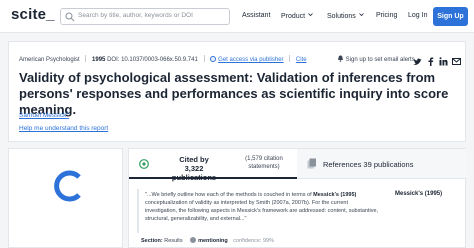 The height and width of the screenshot is (248, 474). I want to click on loading-panel, so click(65, 198).